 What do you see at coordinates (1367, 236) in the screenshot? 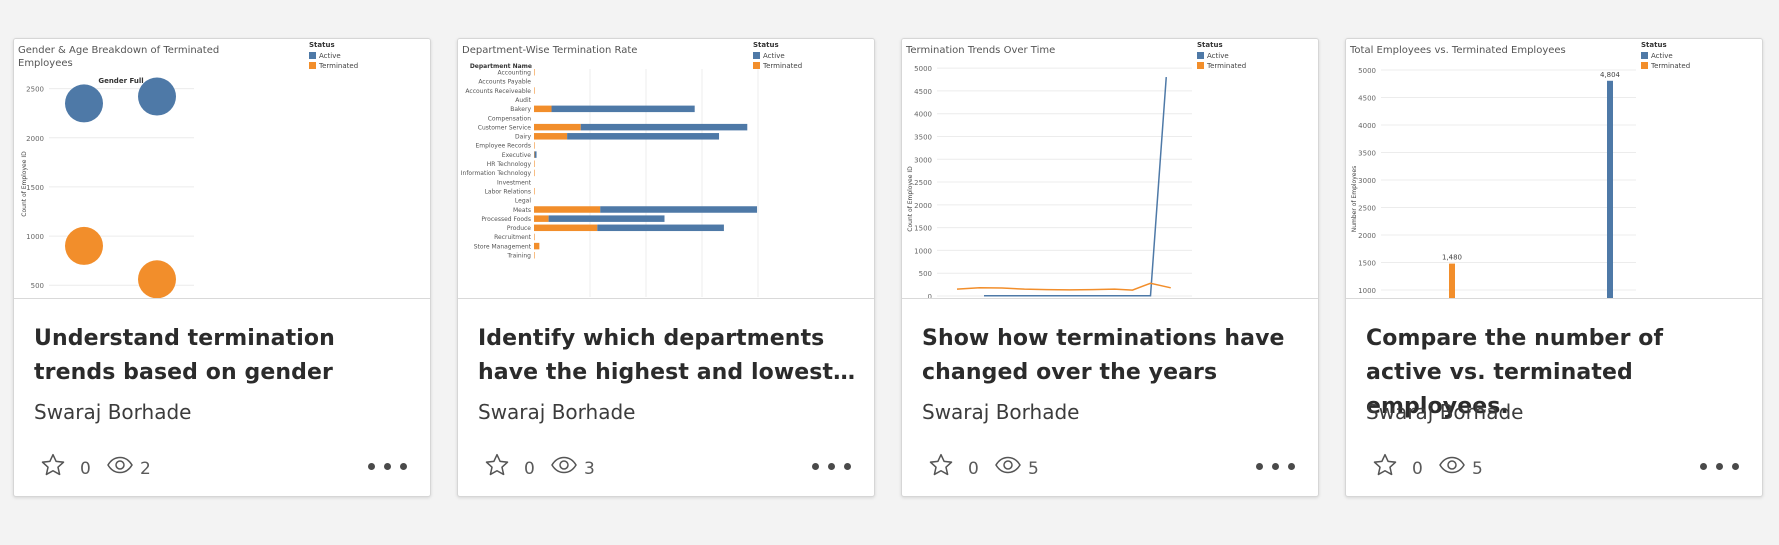
I see `y-tick-label: 2000` at bounding box center [1367, 236].